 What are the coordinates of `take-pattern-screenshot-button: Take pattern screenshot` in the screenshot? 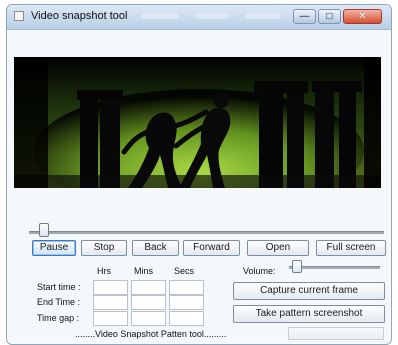 It's located at (309, 314).